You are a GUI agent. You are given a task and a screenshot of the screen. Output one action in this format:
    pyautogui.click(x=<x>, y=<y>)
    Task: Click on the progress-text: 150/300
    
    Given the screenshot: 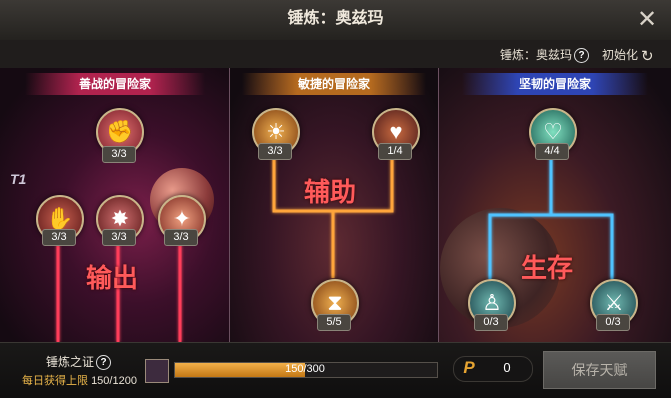 What is the action you would take?
    pyautogui.click(x=305, y=369)
    